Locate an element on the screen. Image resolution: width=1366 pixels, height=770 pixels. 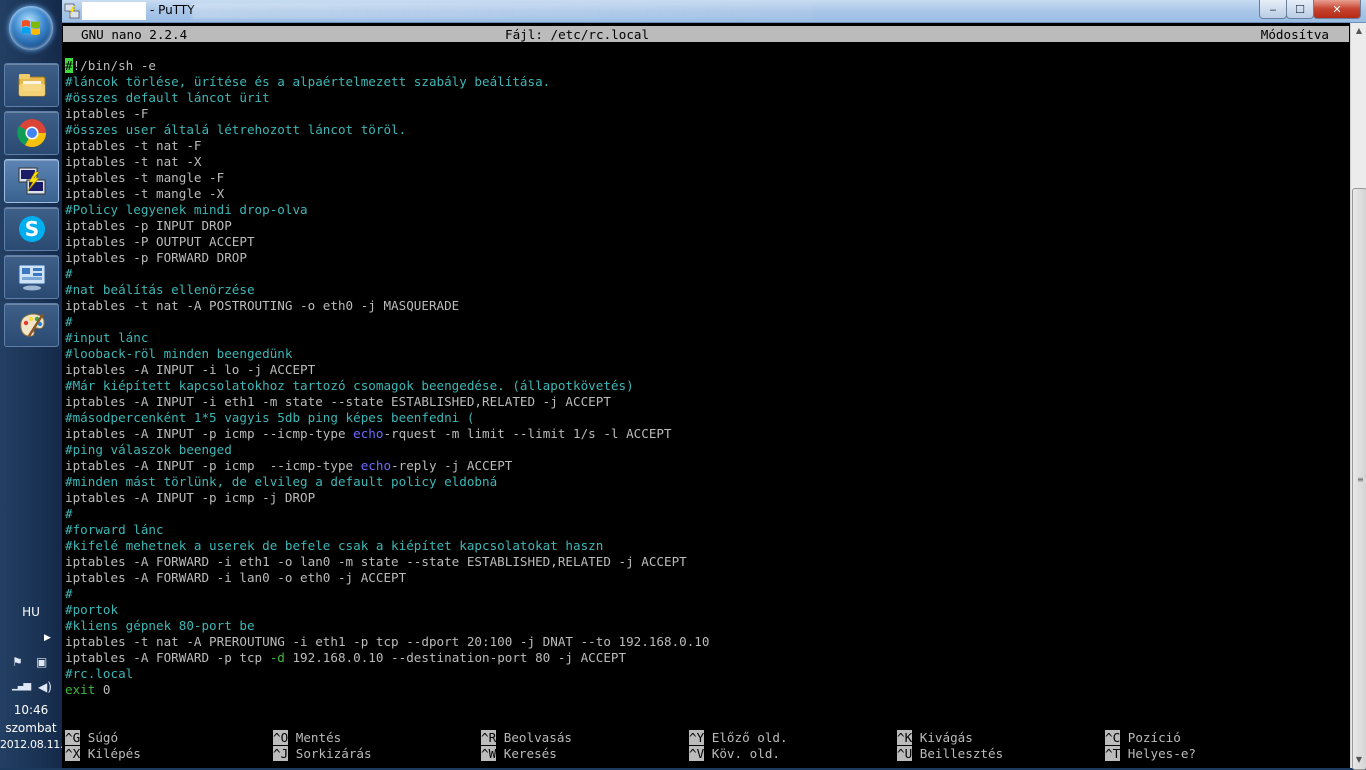
scroll-grip-icon: ≡ is located at coordinates (1360, 479).